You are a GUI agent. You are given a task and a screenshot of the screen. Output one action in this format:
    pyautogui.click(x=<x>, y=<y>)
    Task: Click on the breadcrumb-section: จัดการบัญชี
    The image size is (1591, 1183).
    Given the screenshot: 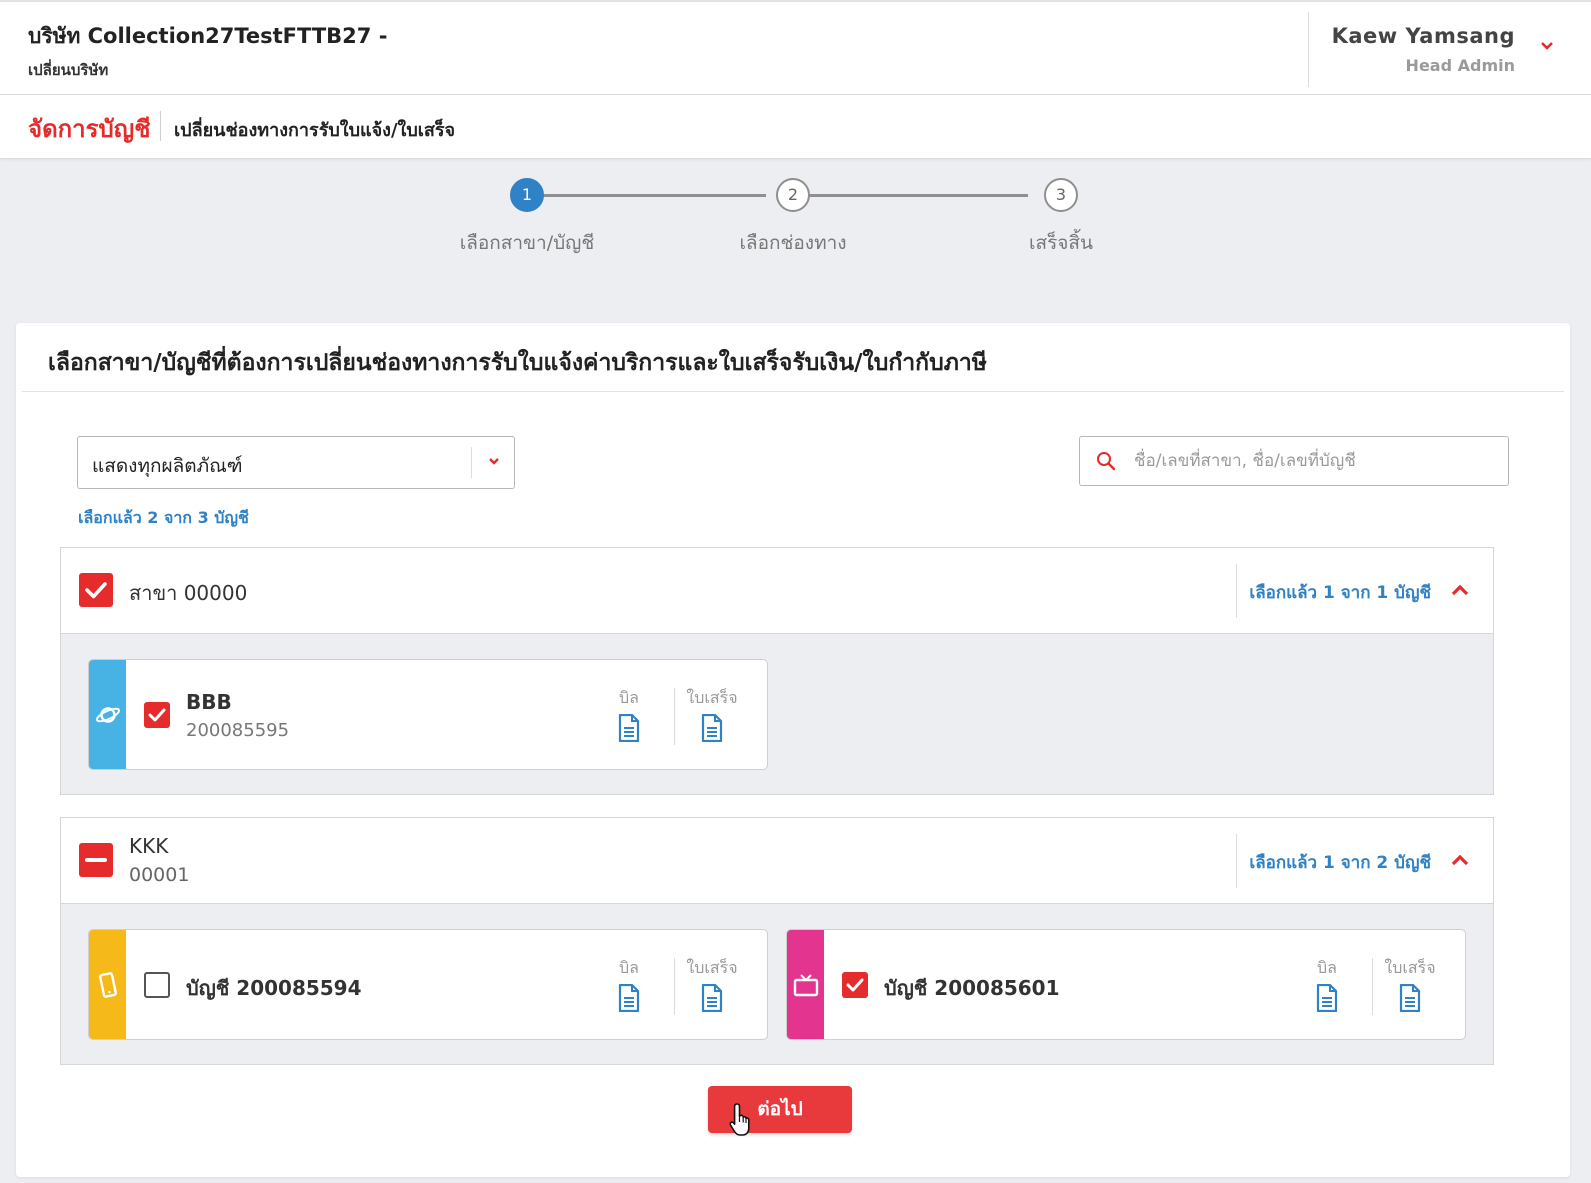 What is the action you would take?
    pyautogui.click(x=89, y=128)
    